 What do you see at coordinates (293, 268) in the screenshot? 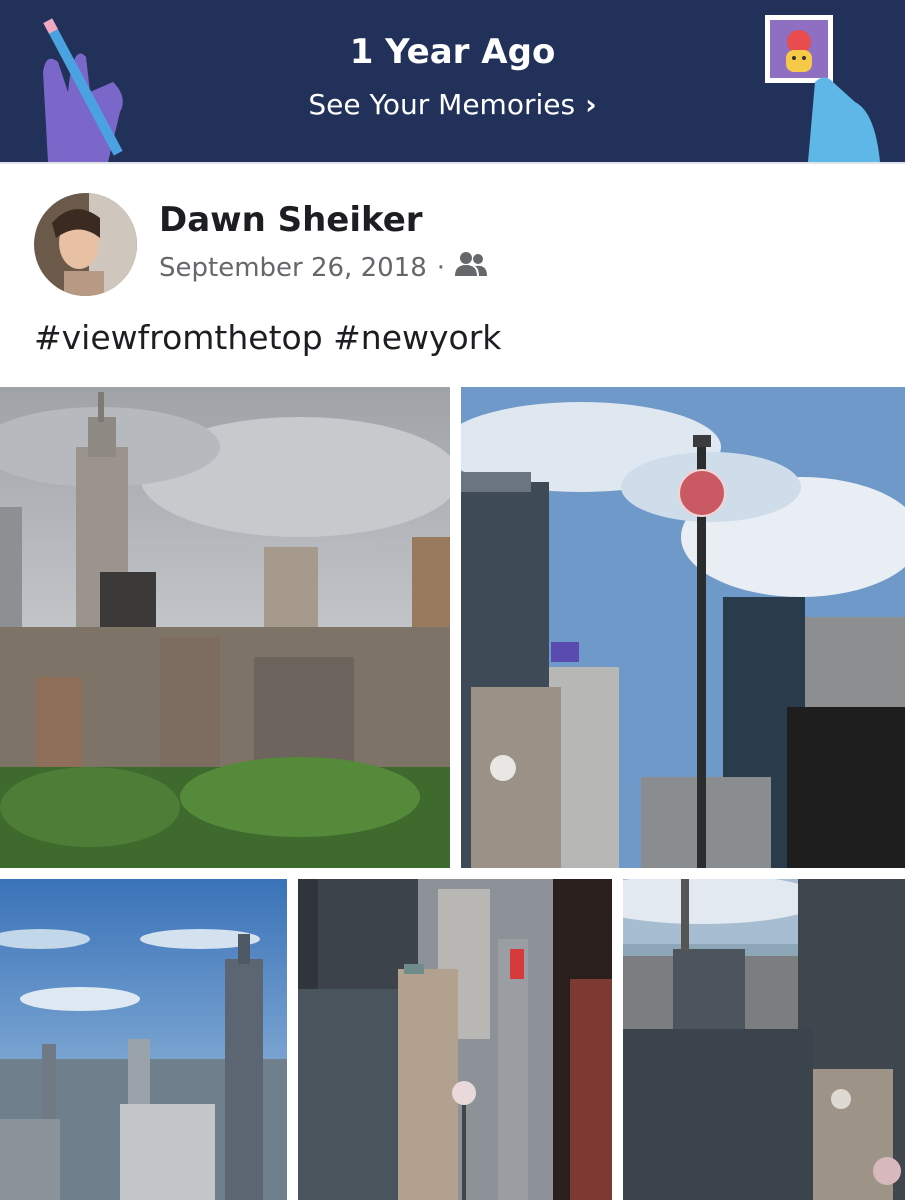
I see `post-date: September 26, 2018` at bounding box center [293, 268].